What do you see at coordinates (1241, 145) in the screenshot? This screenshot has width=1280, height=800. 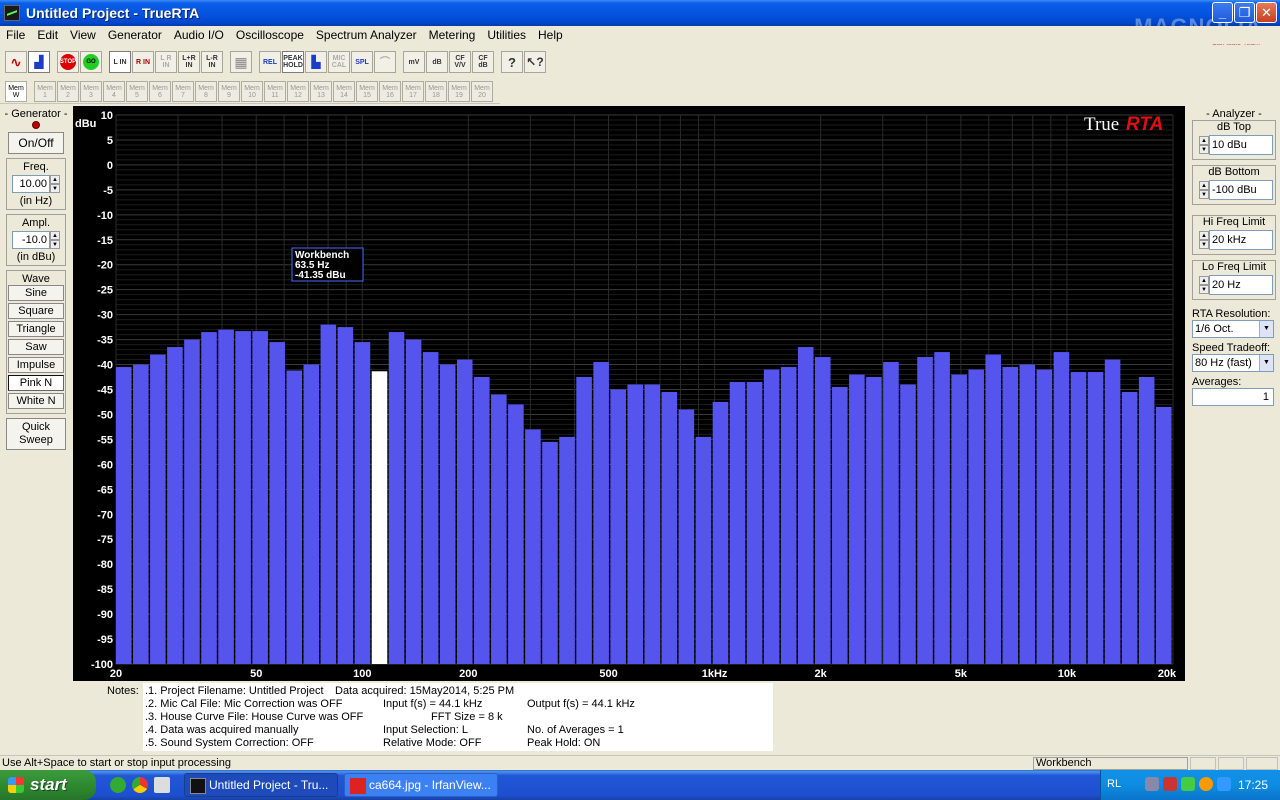 I see `db-top-input` at bounding box center [1241, 145].